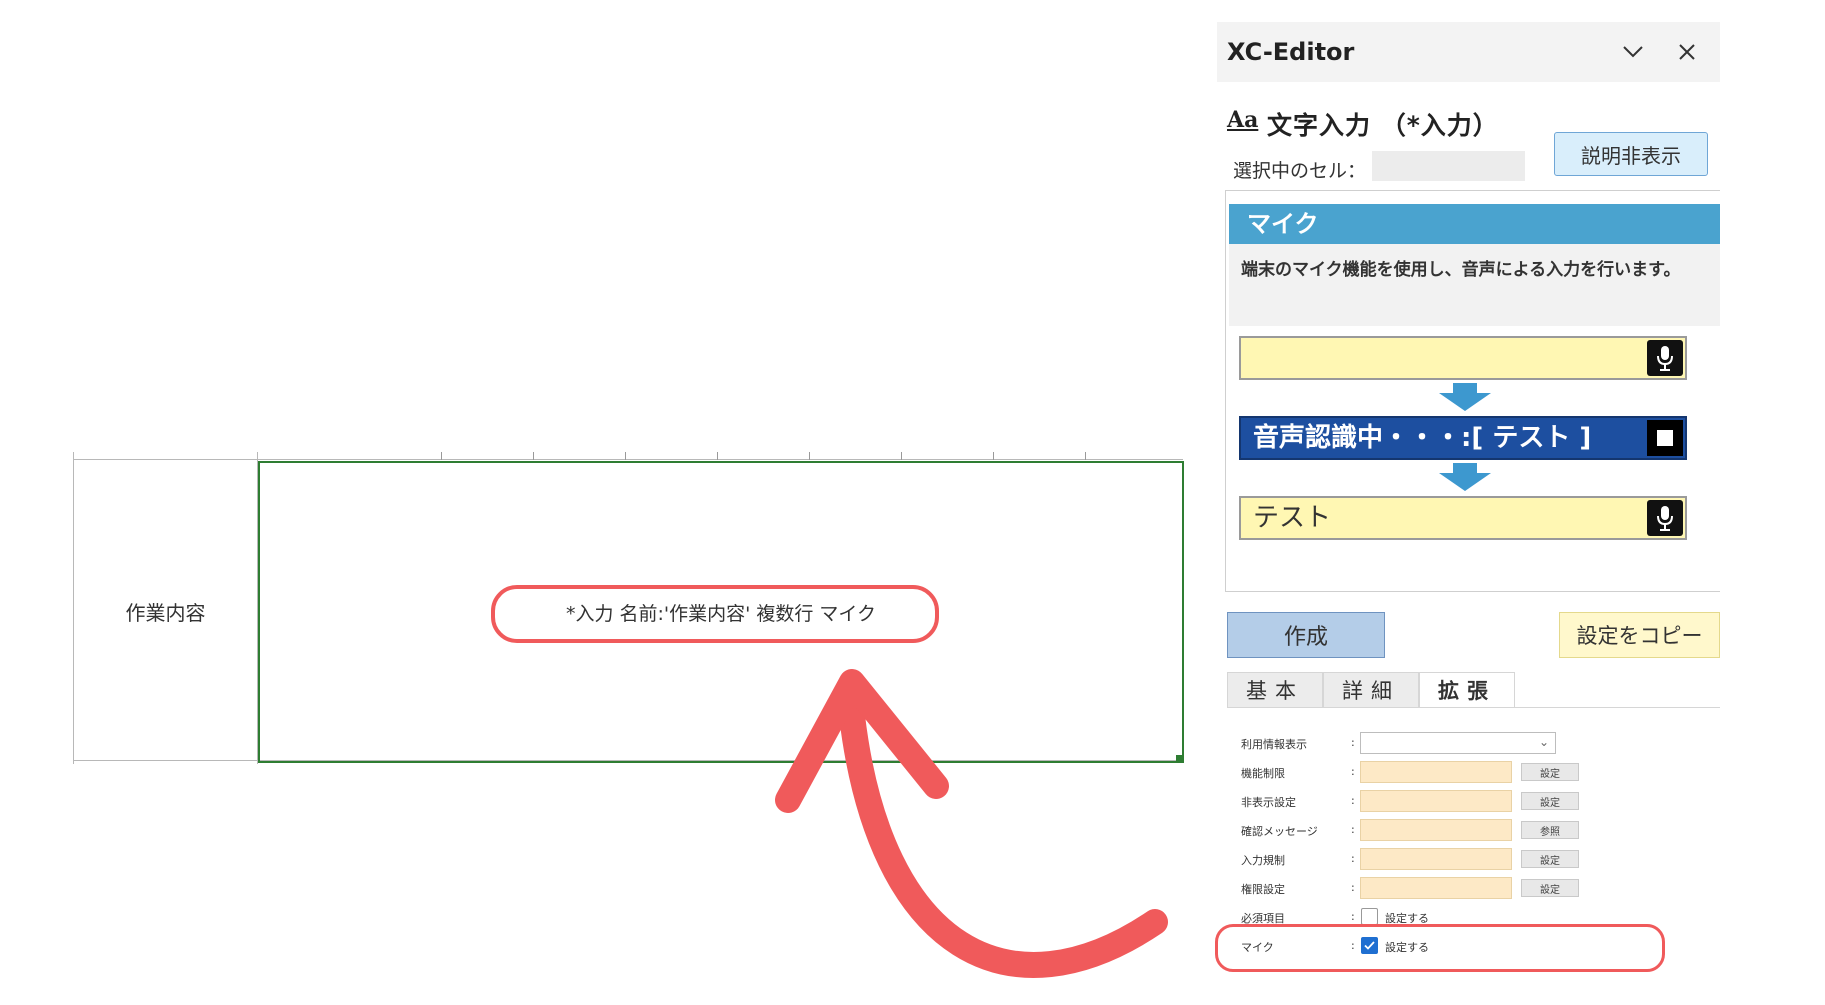 This screenshot has height=1005, width=1825. Describe the element at coordinates (1440, 948) in the screenshot. I see `microphone-highlight-oval` at that location.